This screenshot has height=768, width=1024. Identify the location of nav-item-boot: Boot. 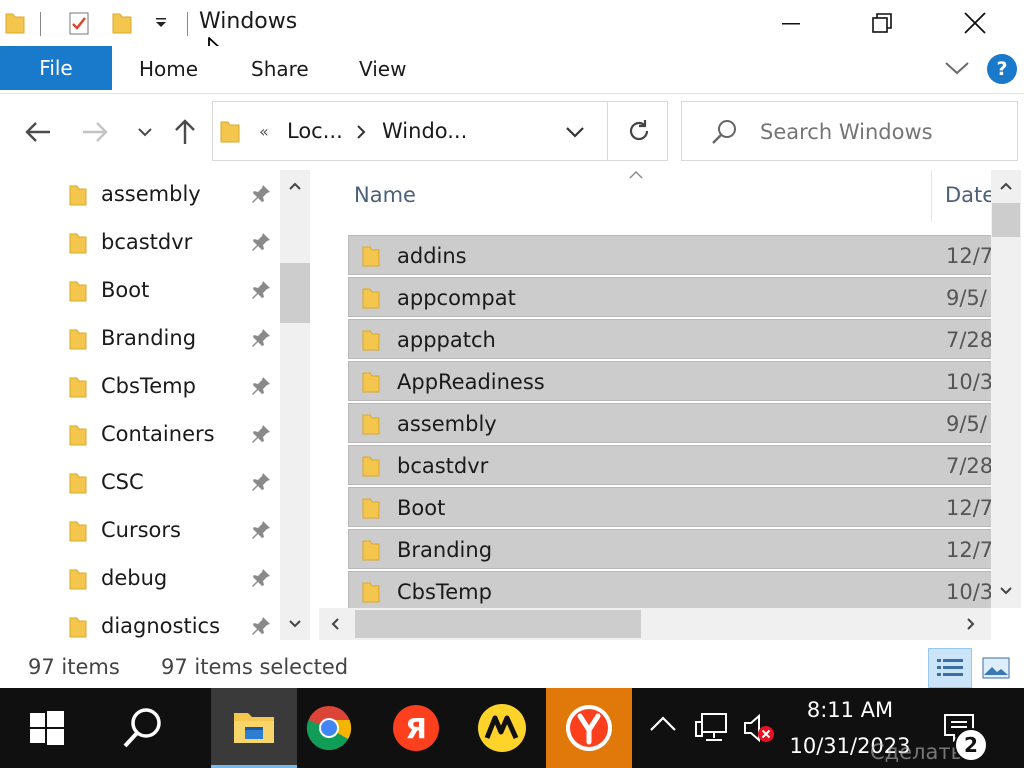
(140, 291).